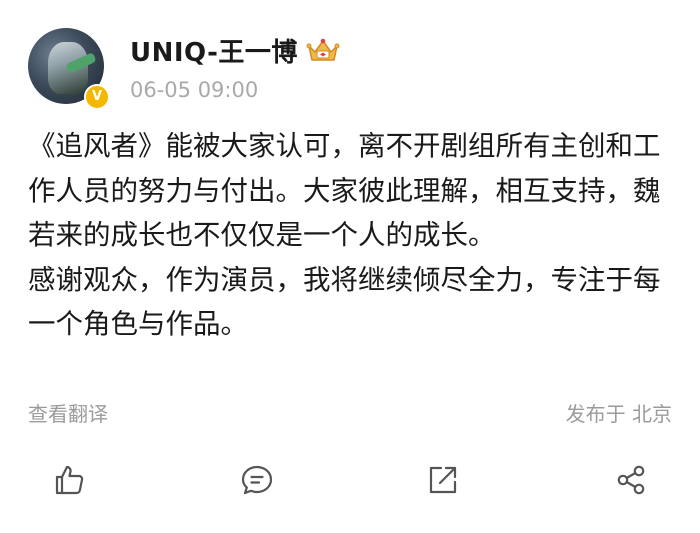 This screenshot has width=700, height=533. I want to click on membership-crown-icon, so click(323, 50).